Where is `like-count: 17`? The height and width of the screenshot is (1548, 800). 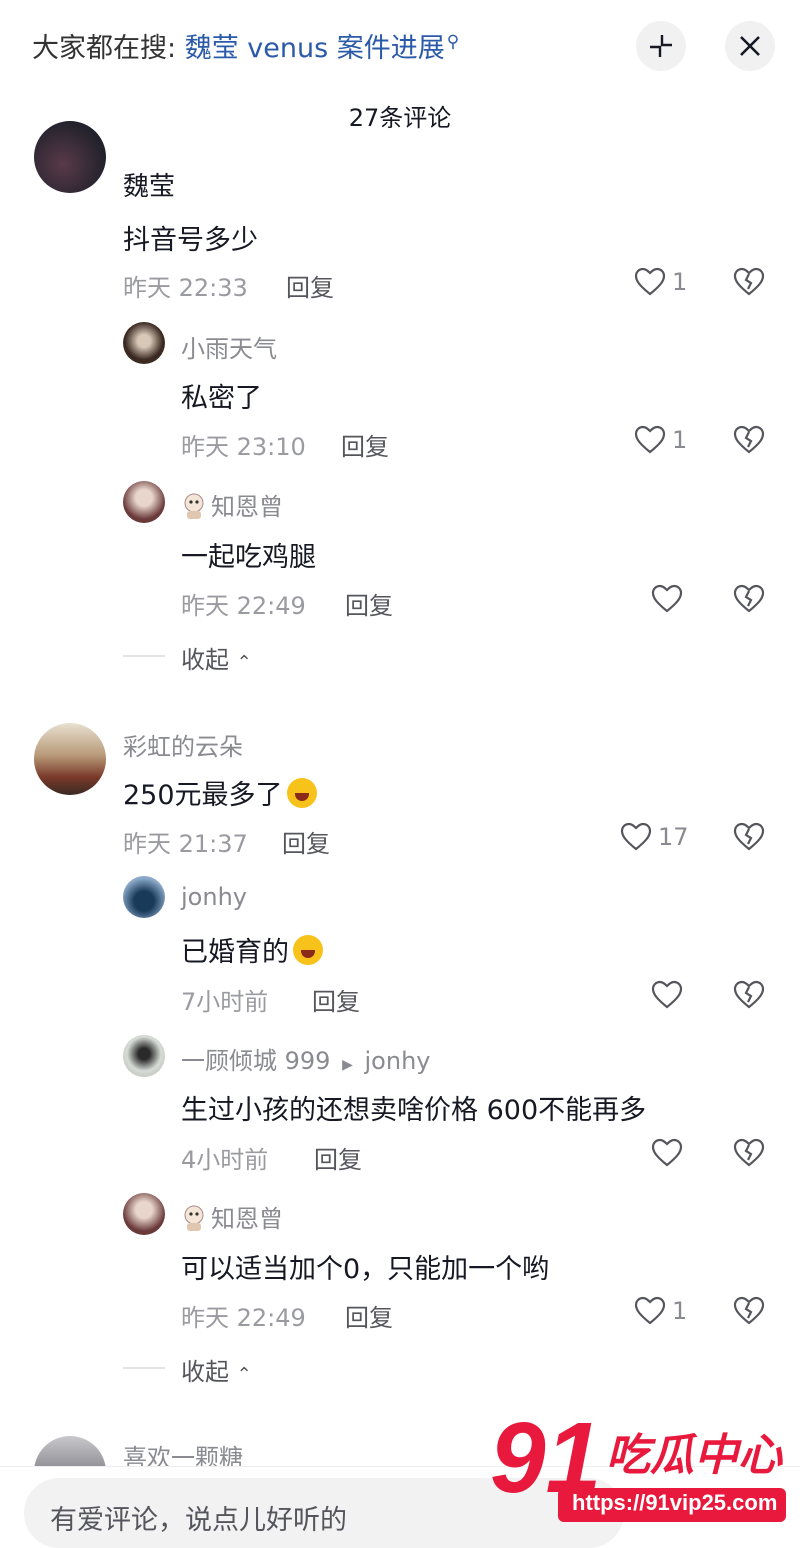
like-count: 17 is located at coordinates (673, 837).